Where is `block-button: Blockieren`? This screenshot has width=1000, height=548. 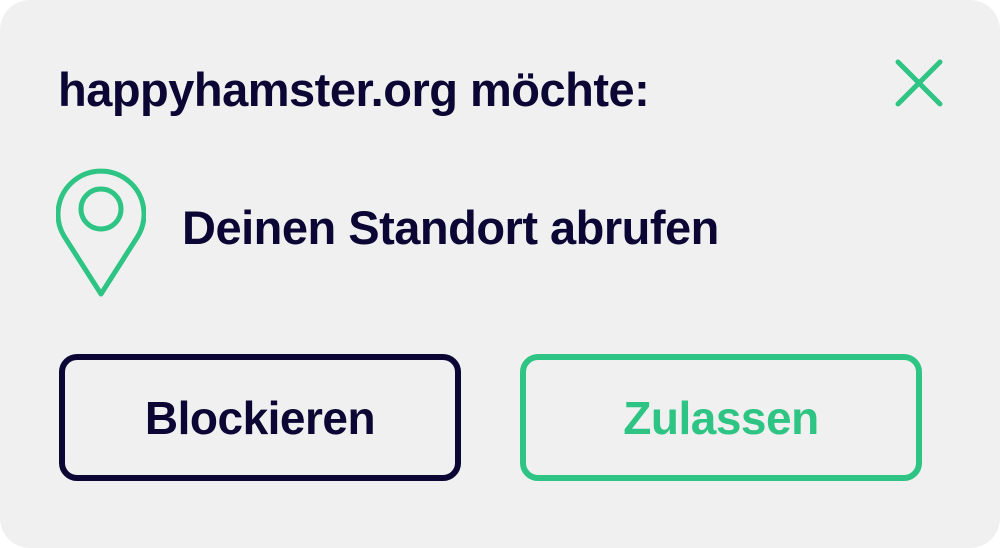 block-button: Blockieren is located at coordinates (260, 417).